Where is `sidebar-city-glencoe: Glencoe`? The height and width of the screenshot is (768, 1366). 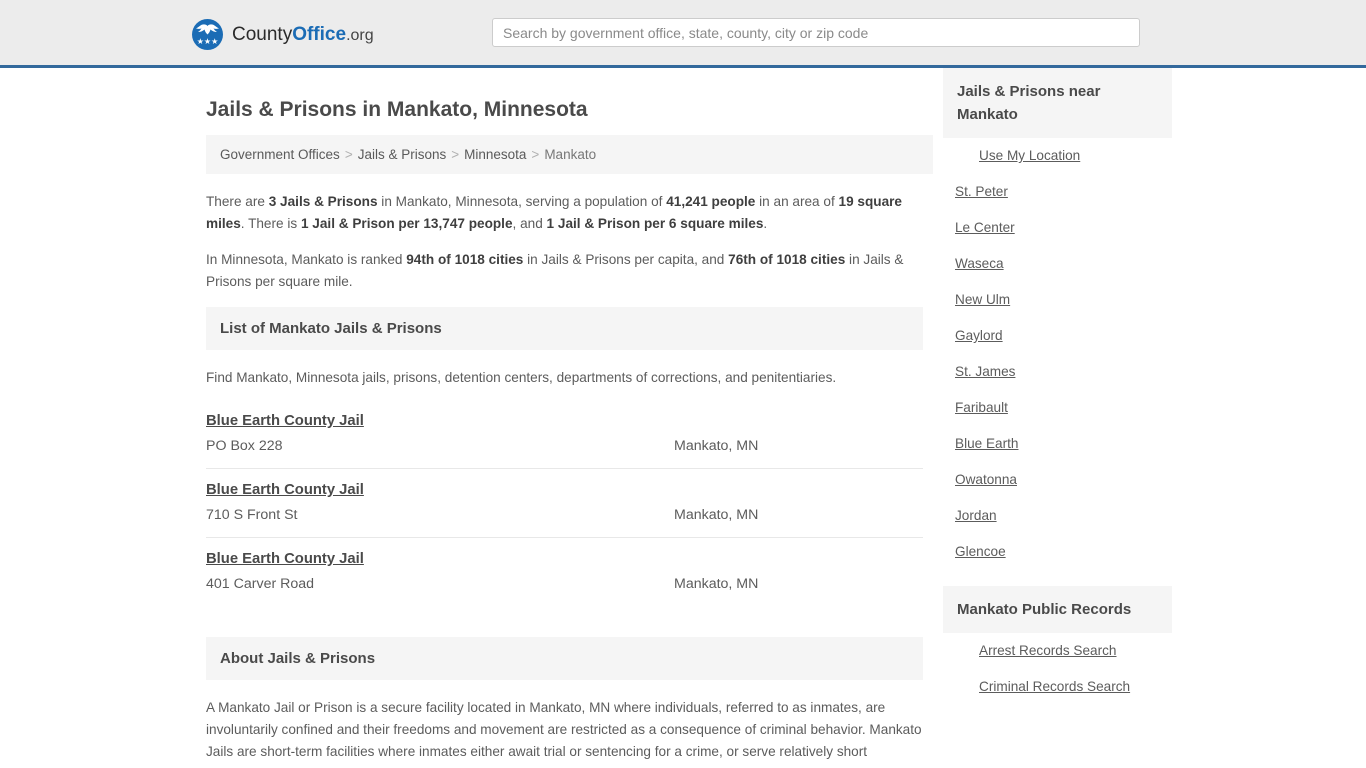 sidebar-city-glencoe: Glencoe is located at coordinates (1057, 552).